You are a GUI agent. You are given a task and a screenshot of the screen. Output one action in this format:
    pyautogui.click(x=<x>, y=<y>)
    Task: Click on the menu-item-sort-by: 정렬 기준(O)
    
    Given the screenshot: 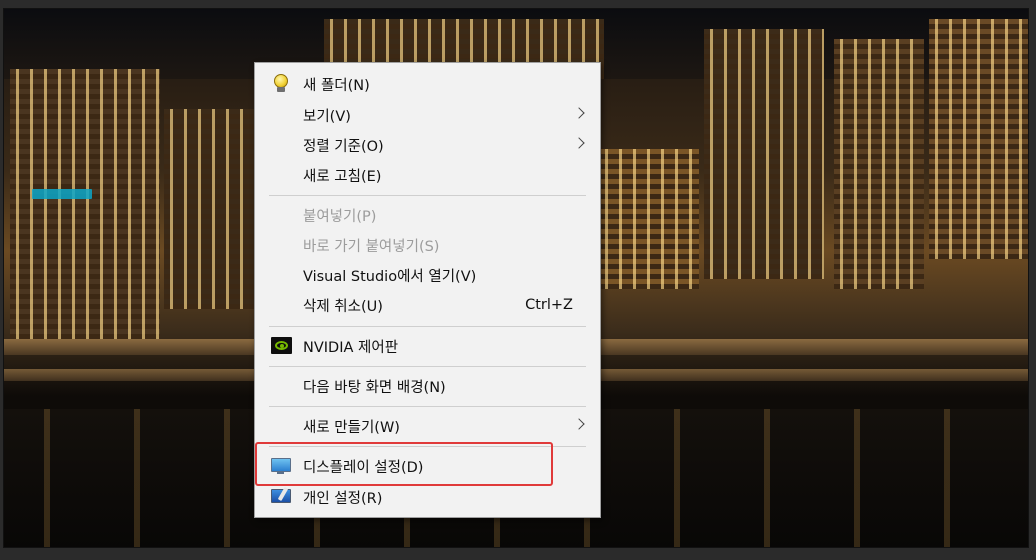 What is the action you would take?
    pyautogui.click(x=427, y=145)
    